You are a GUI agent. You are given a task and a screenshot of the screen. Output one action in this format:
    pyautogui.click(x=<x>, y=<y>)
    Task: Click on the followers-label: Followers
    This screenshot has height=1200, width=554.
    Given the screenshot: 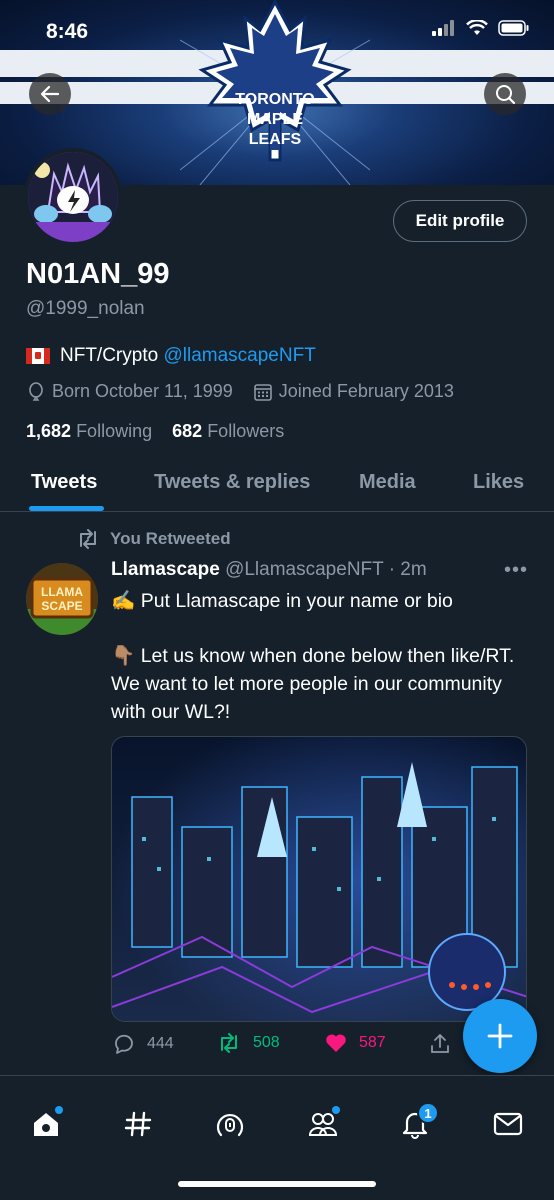 What is the action you would take?
    pyautogui.click(x=246, y=431)
    